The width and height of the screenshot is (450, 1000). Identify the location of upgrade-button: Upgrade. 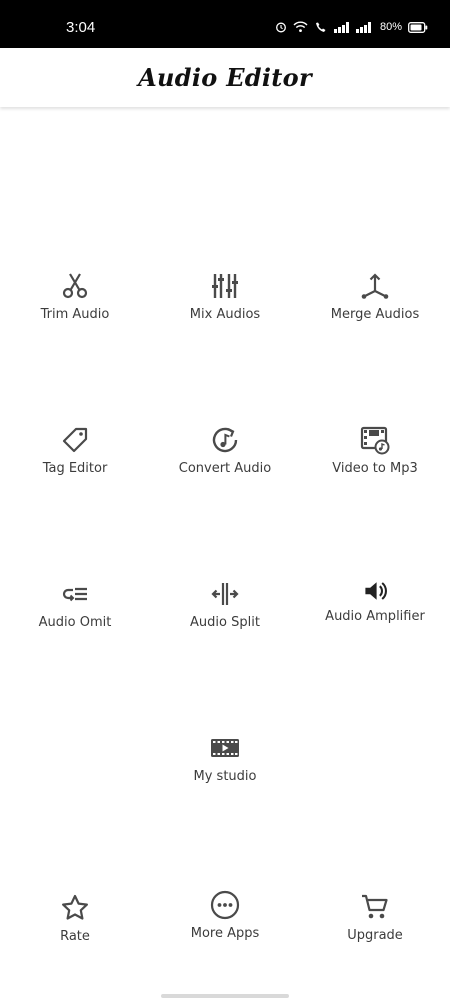
(375, 917).